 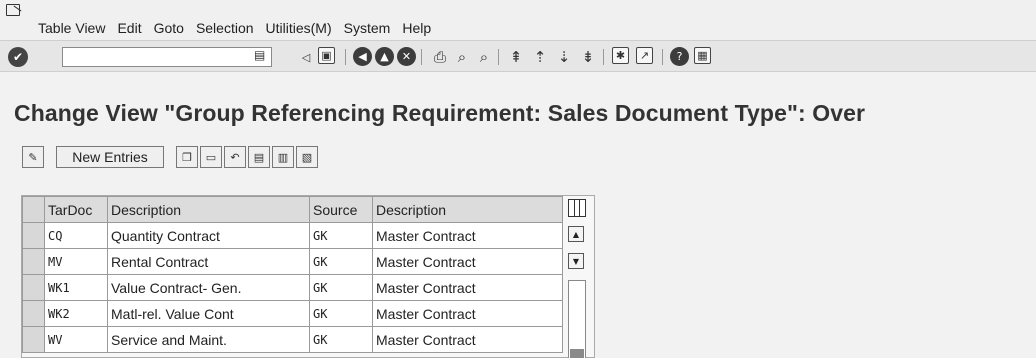 I want to click on check-icon: ✔, so click(x=18, y=57).